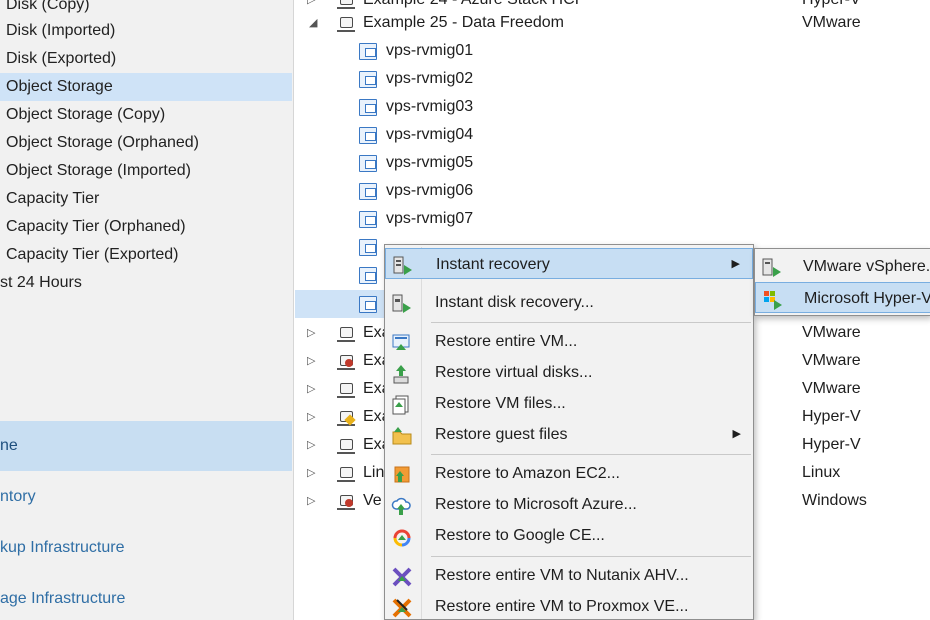 The height and width of the screenshot is (620, 930). What do you see at coordinates (146, 255) in the screenshot?
I see `tree-item-capacity-tier-exported: Capacity Tier (Exported)` at bounding box center [146, 255].